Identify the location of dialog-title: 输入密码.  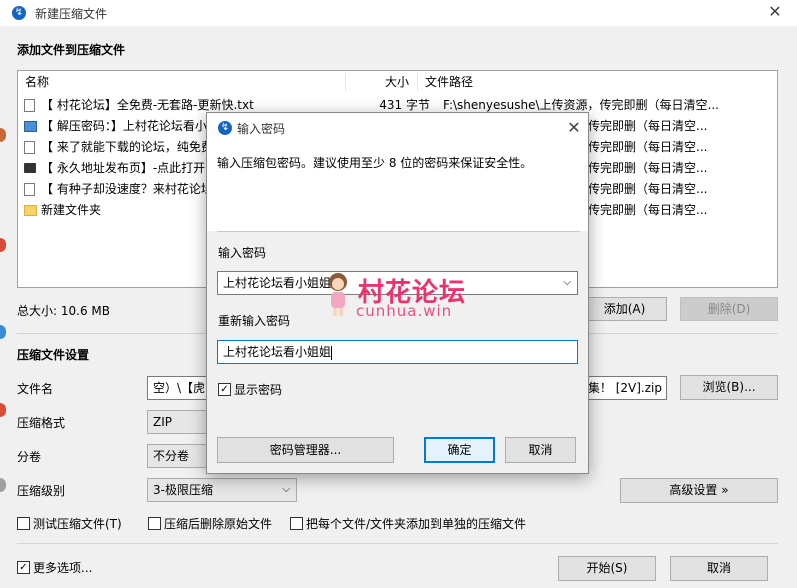
(261, 129).